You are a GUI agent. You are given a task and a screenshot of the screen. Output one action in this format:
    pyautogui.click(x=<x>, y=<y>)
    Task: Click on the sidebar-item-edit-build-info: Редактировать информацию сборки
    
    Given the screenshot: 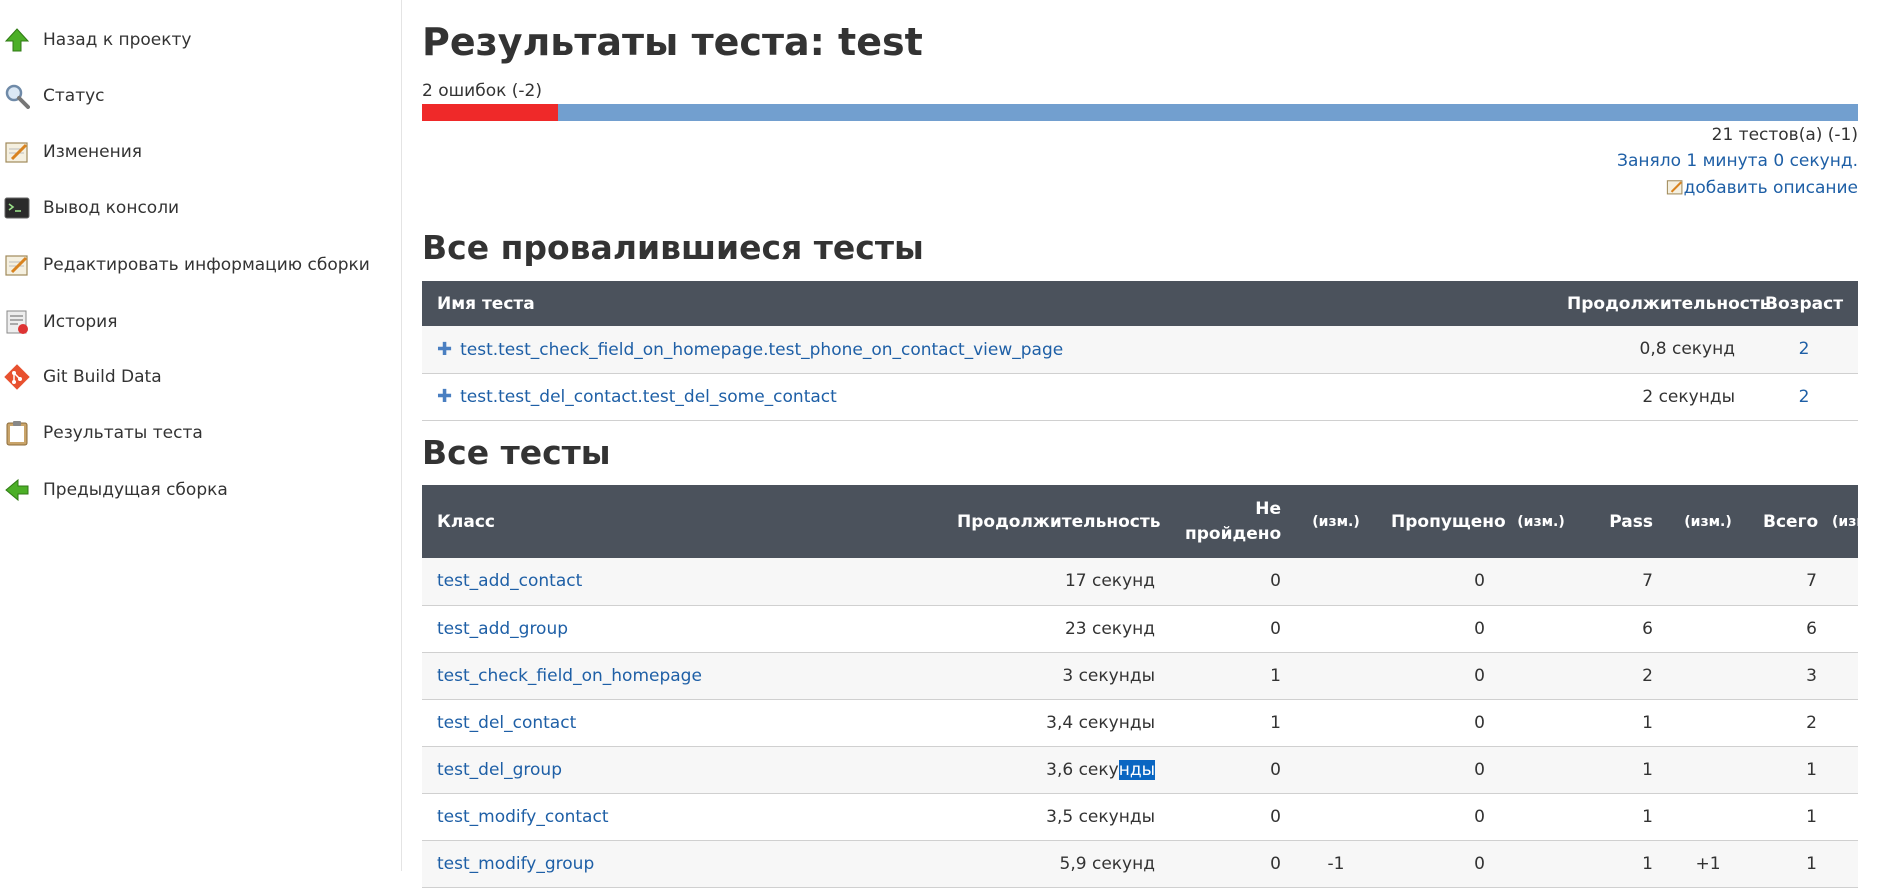 What is the action you would take?
    pyautogui.click(x=200, y=265)
    